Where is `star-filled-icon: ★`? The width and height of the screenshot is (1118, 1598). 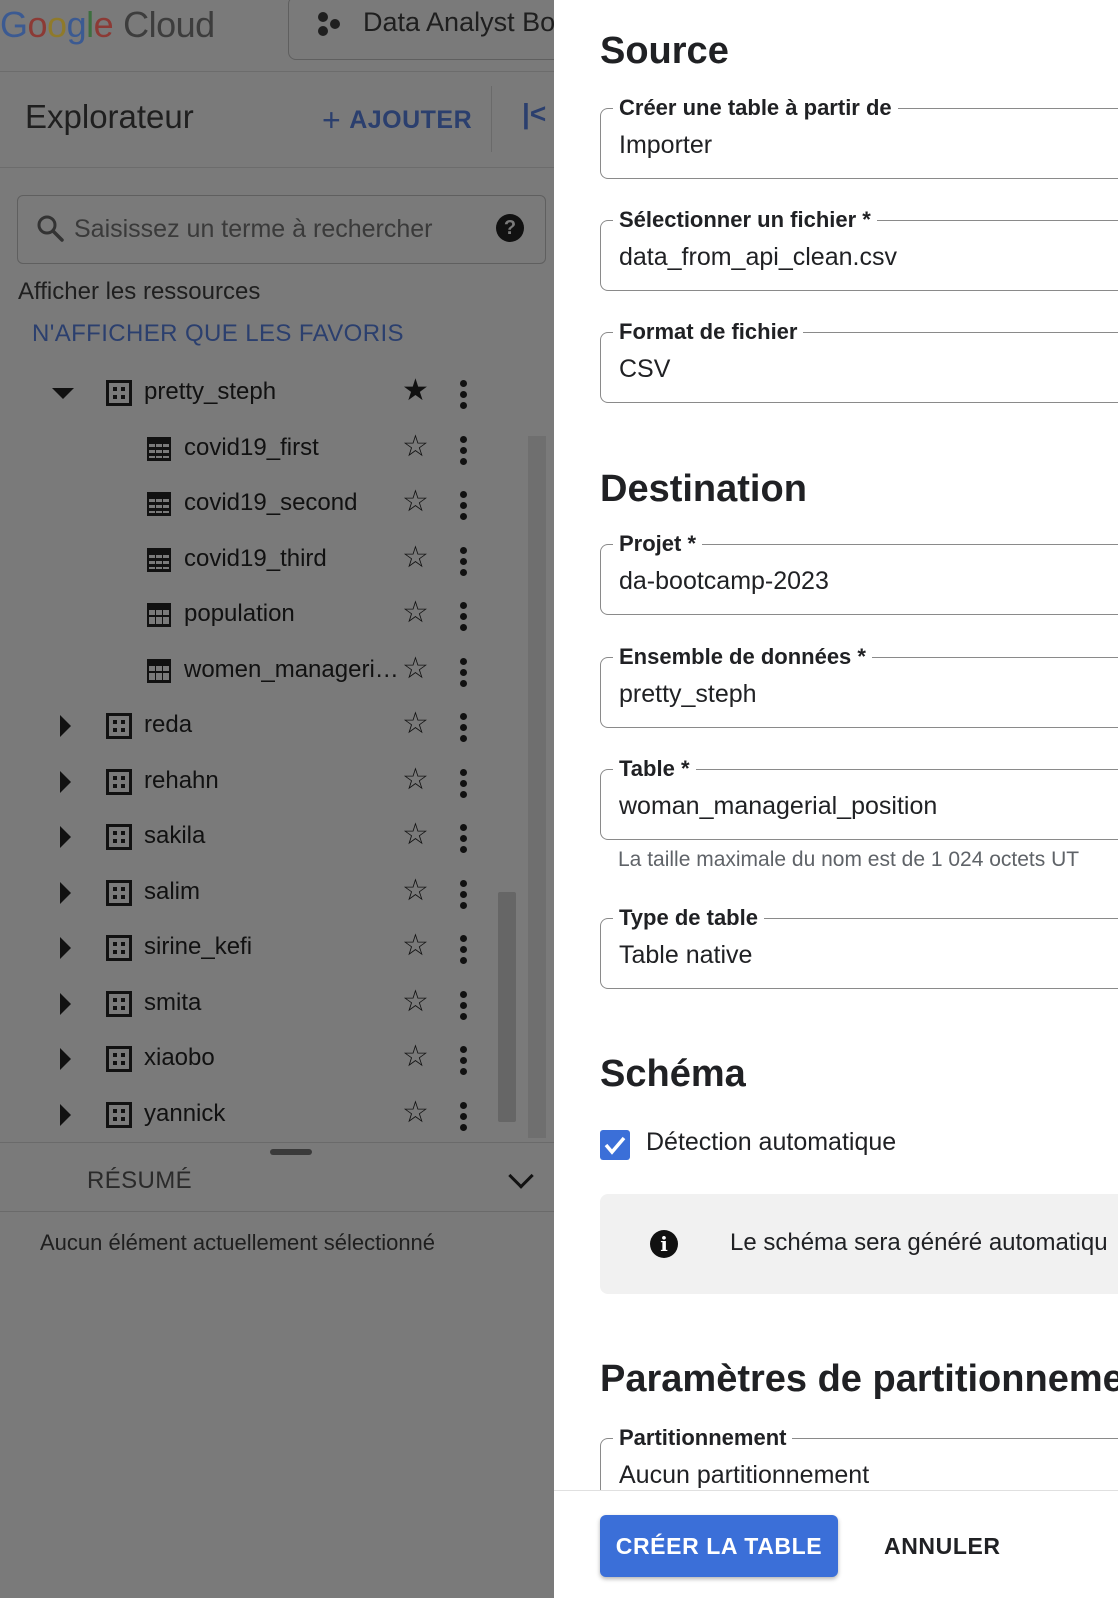
star-filled-icon: ★ is located at coordinates (415, 391).